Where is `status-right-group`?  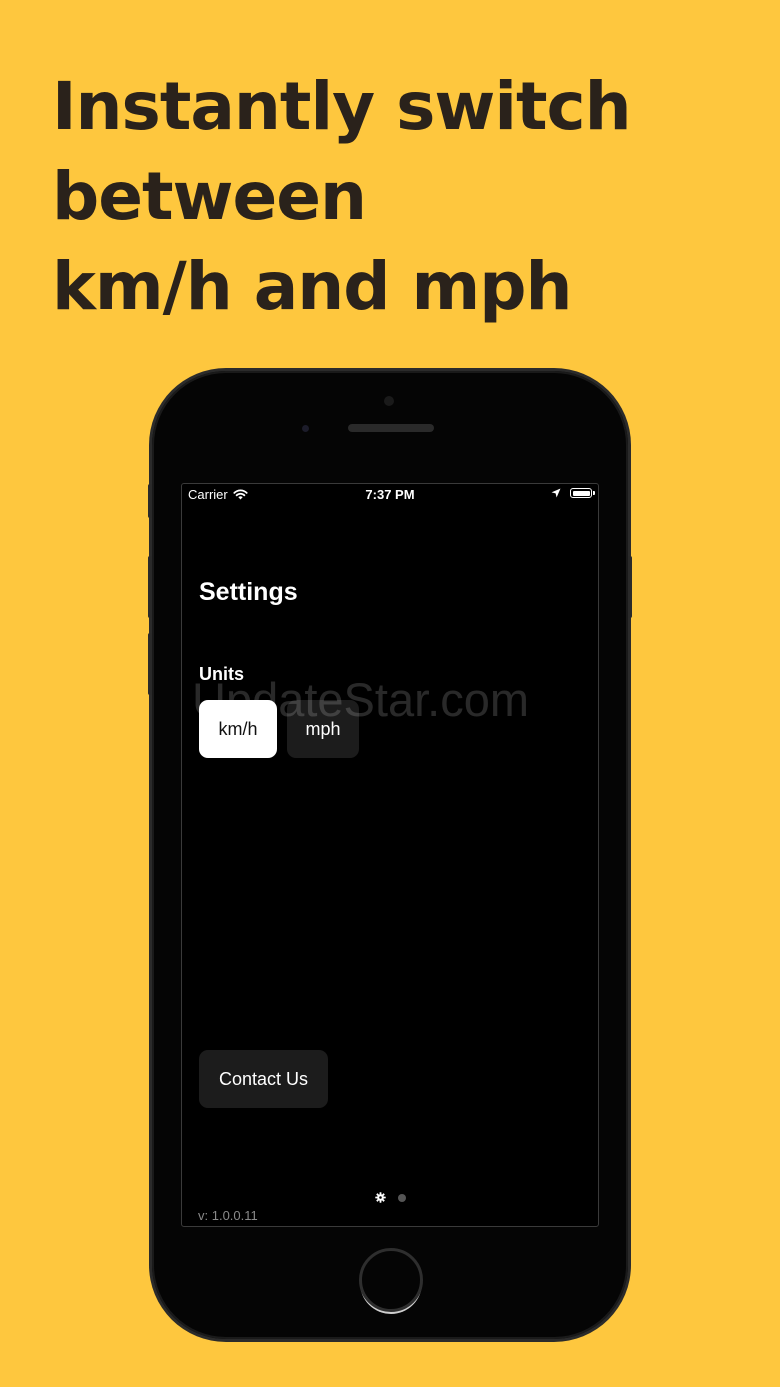 status-right-group is located at coordinates (573, 493).